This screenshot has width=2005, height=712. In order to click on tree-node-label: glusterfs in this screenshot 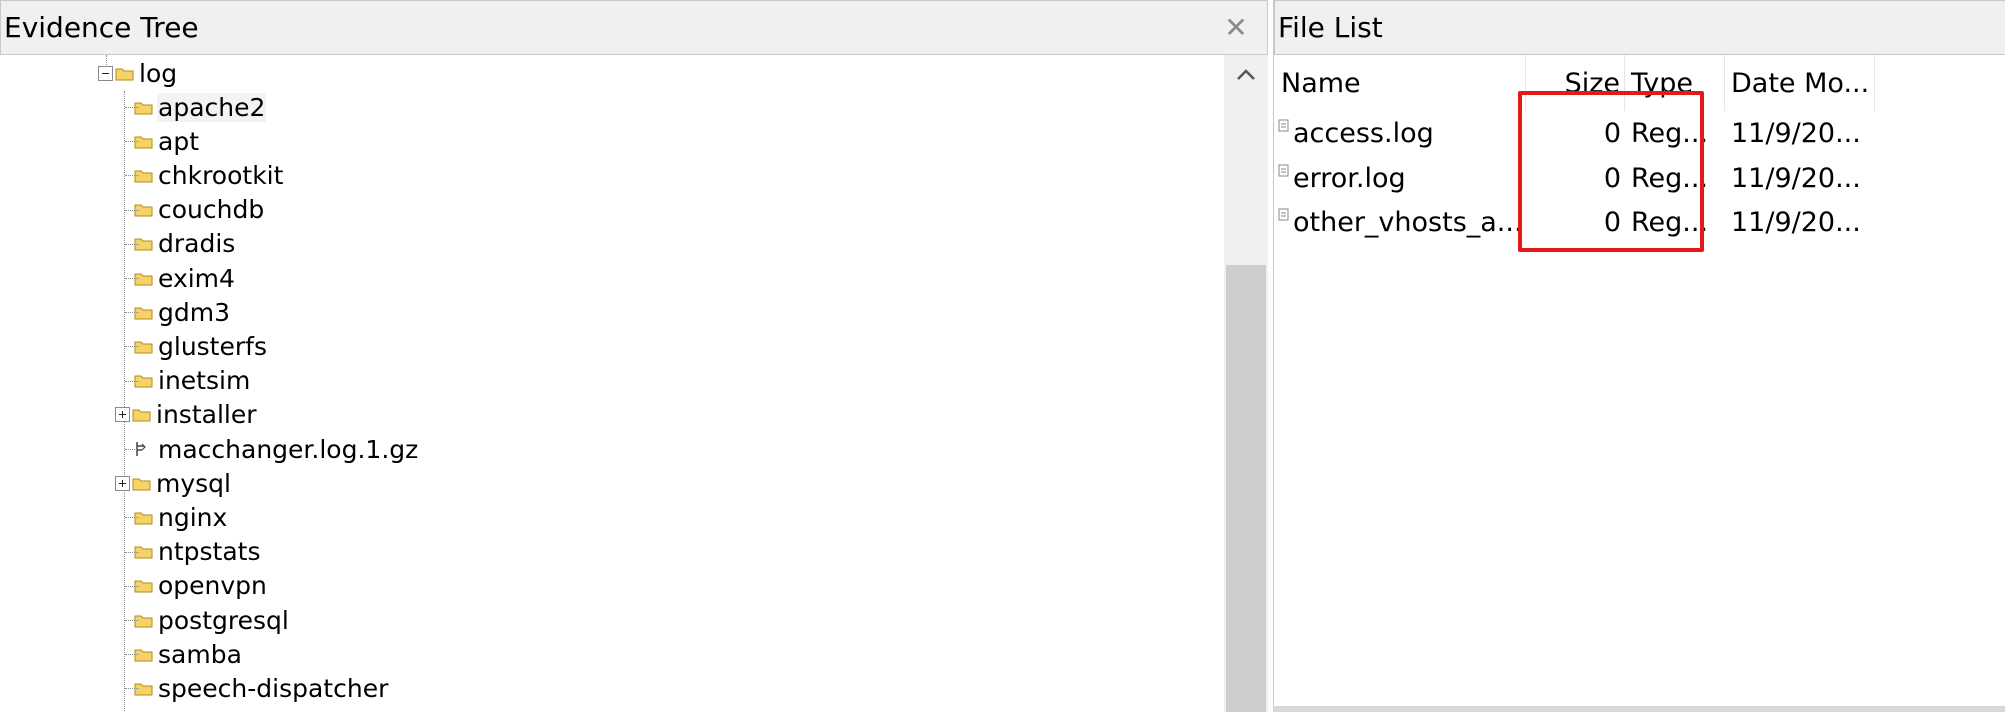, I will do `click(212, 346)`.